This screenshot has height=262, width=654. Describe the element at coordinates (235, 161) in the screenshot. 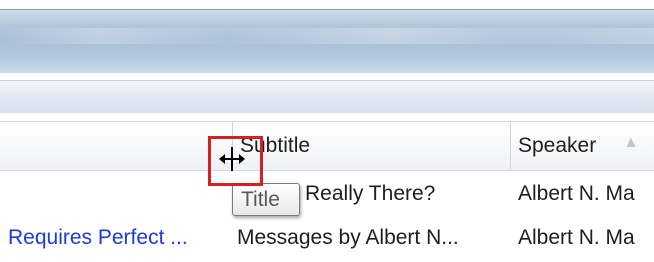

I see `highlight-annotation` at that location.